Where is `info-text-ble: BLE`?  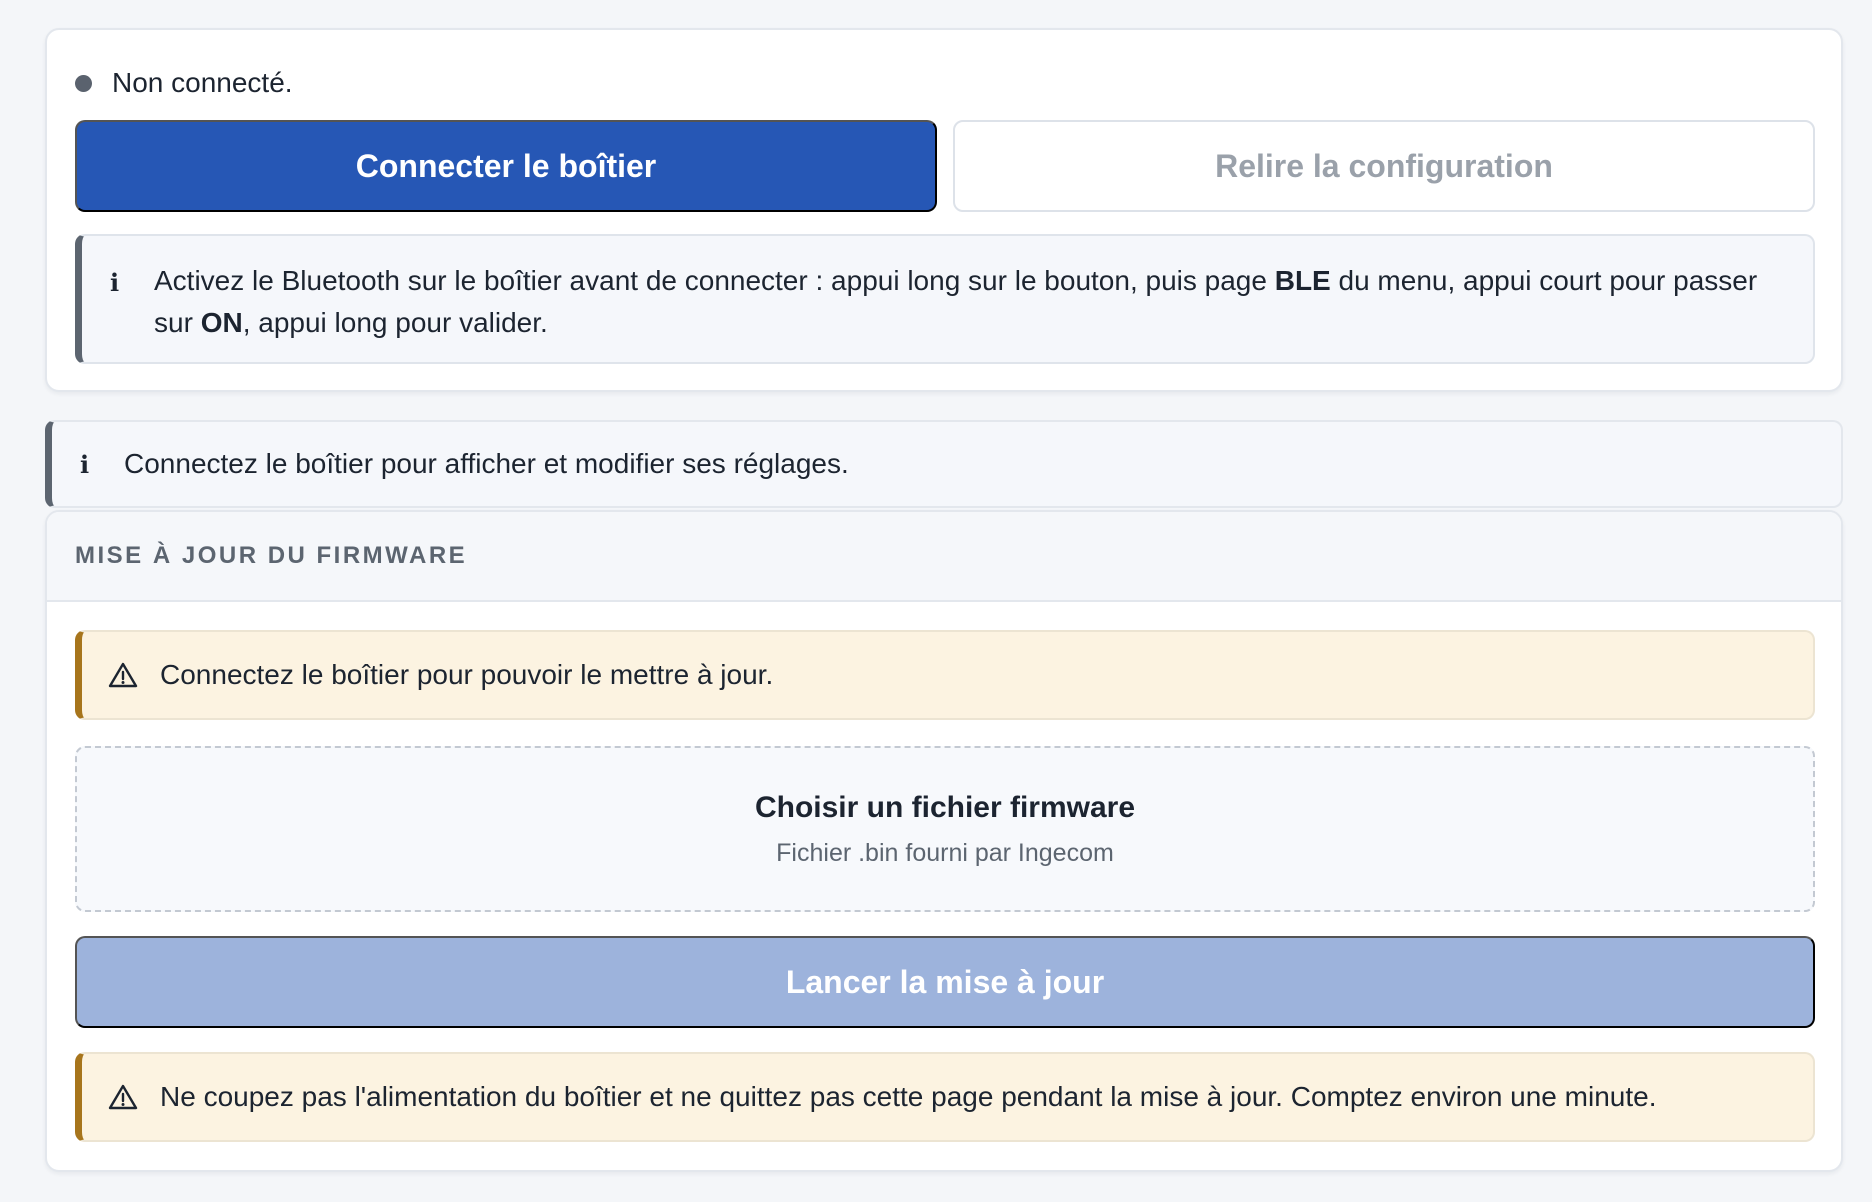
info-text-ble: BLE is located at coordinates (1302, 280).